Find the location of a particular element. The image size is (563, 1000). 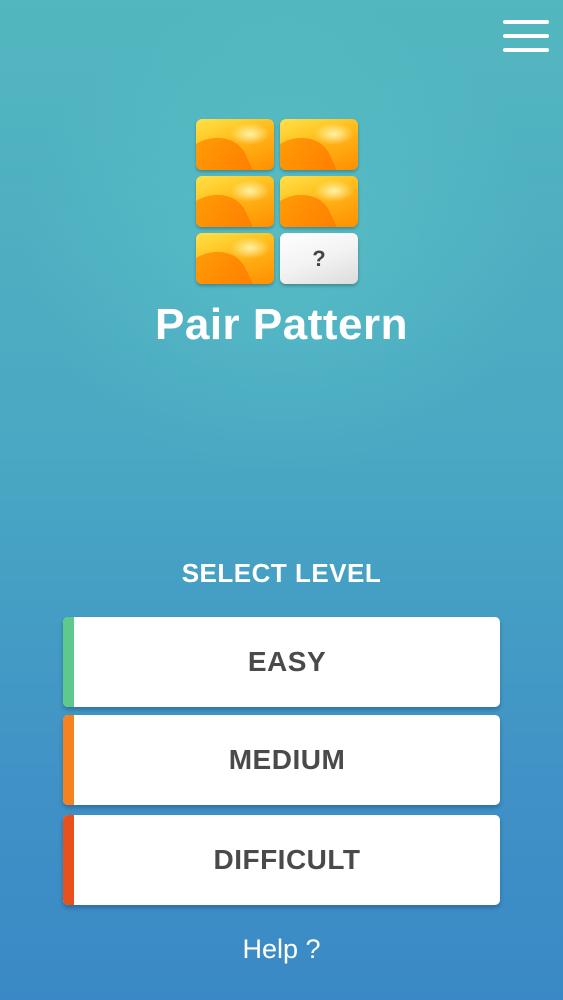

question-mark-icon: ? is located at coordinates (319, 258).